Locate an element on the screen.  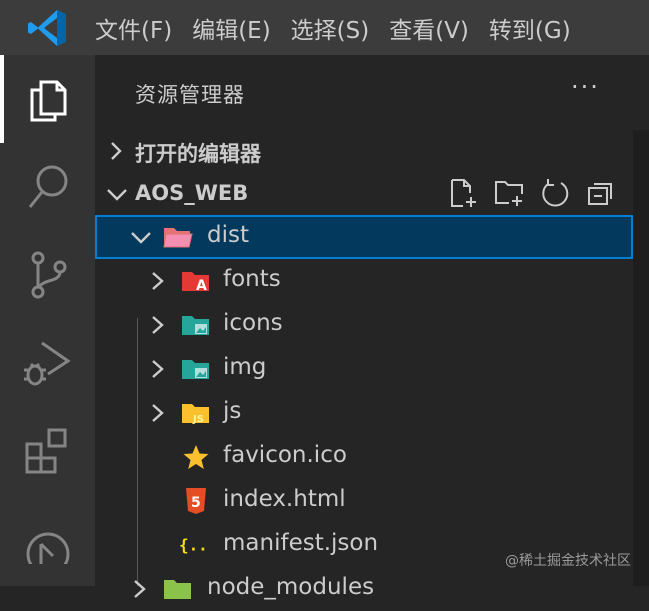
title-bar: 文件(F) 编辑(E) 选择(S) 查看(V) 转到(G) is located at coordinates (324, 27).